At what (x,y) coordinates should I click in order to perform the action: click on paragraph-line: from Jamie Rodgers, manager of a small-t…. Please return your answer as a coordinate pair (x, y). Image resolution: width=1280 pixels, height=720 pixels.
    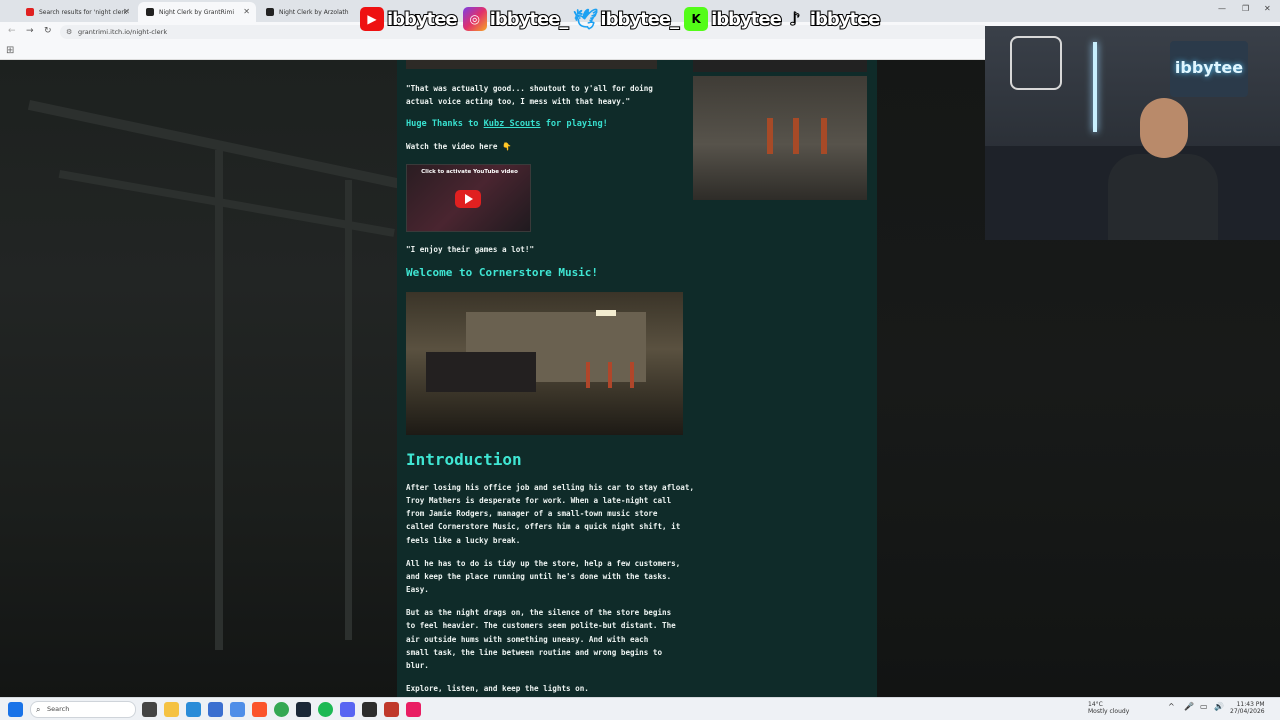
    Looking at the image, I should click on (532, 513).